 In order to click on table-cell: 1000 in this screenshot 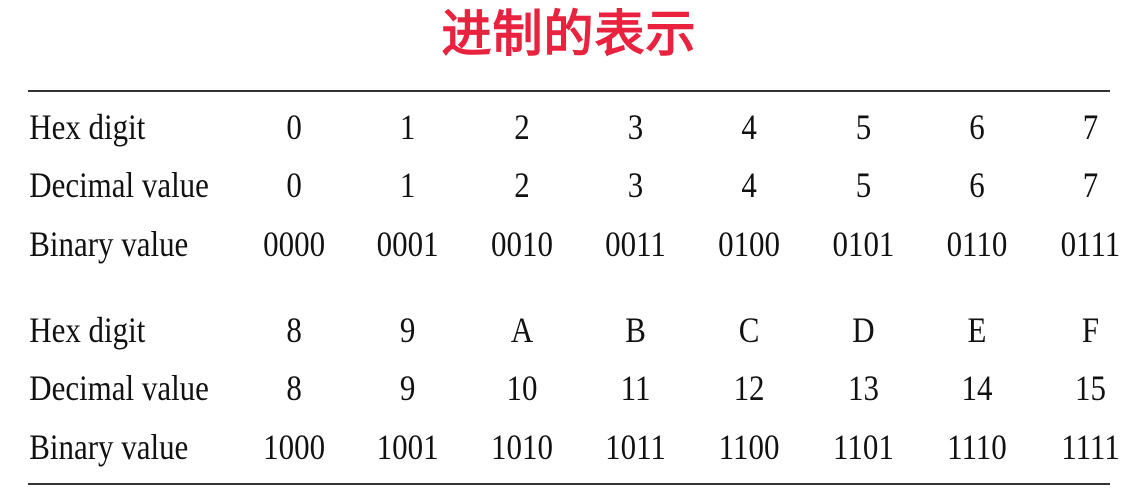, I will do `click(294, 447)`.